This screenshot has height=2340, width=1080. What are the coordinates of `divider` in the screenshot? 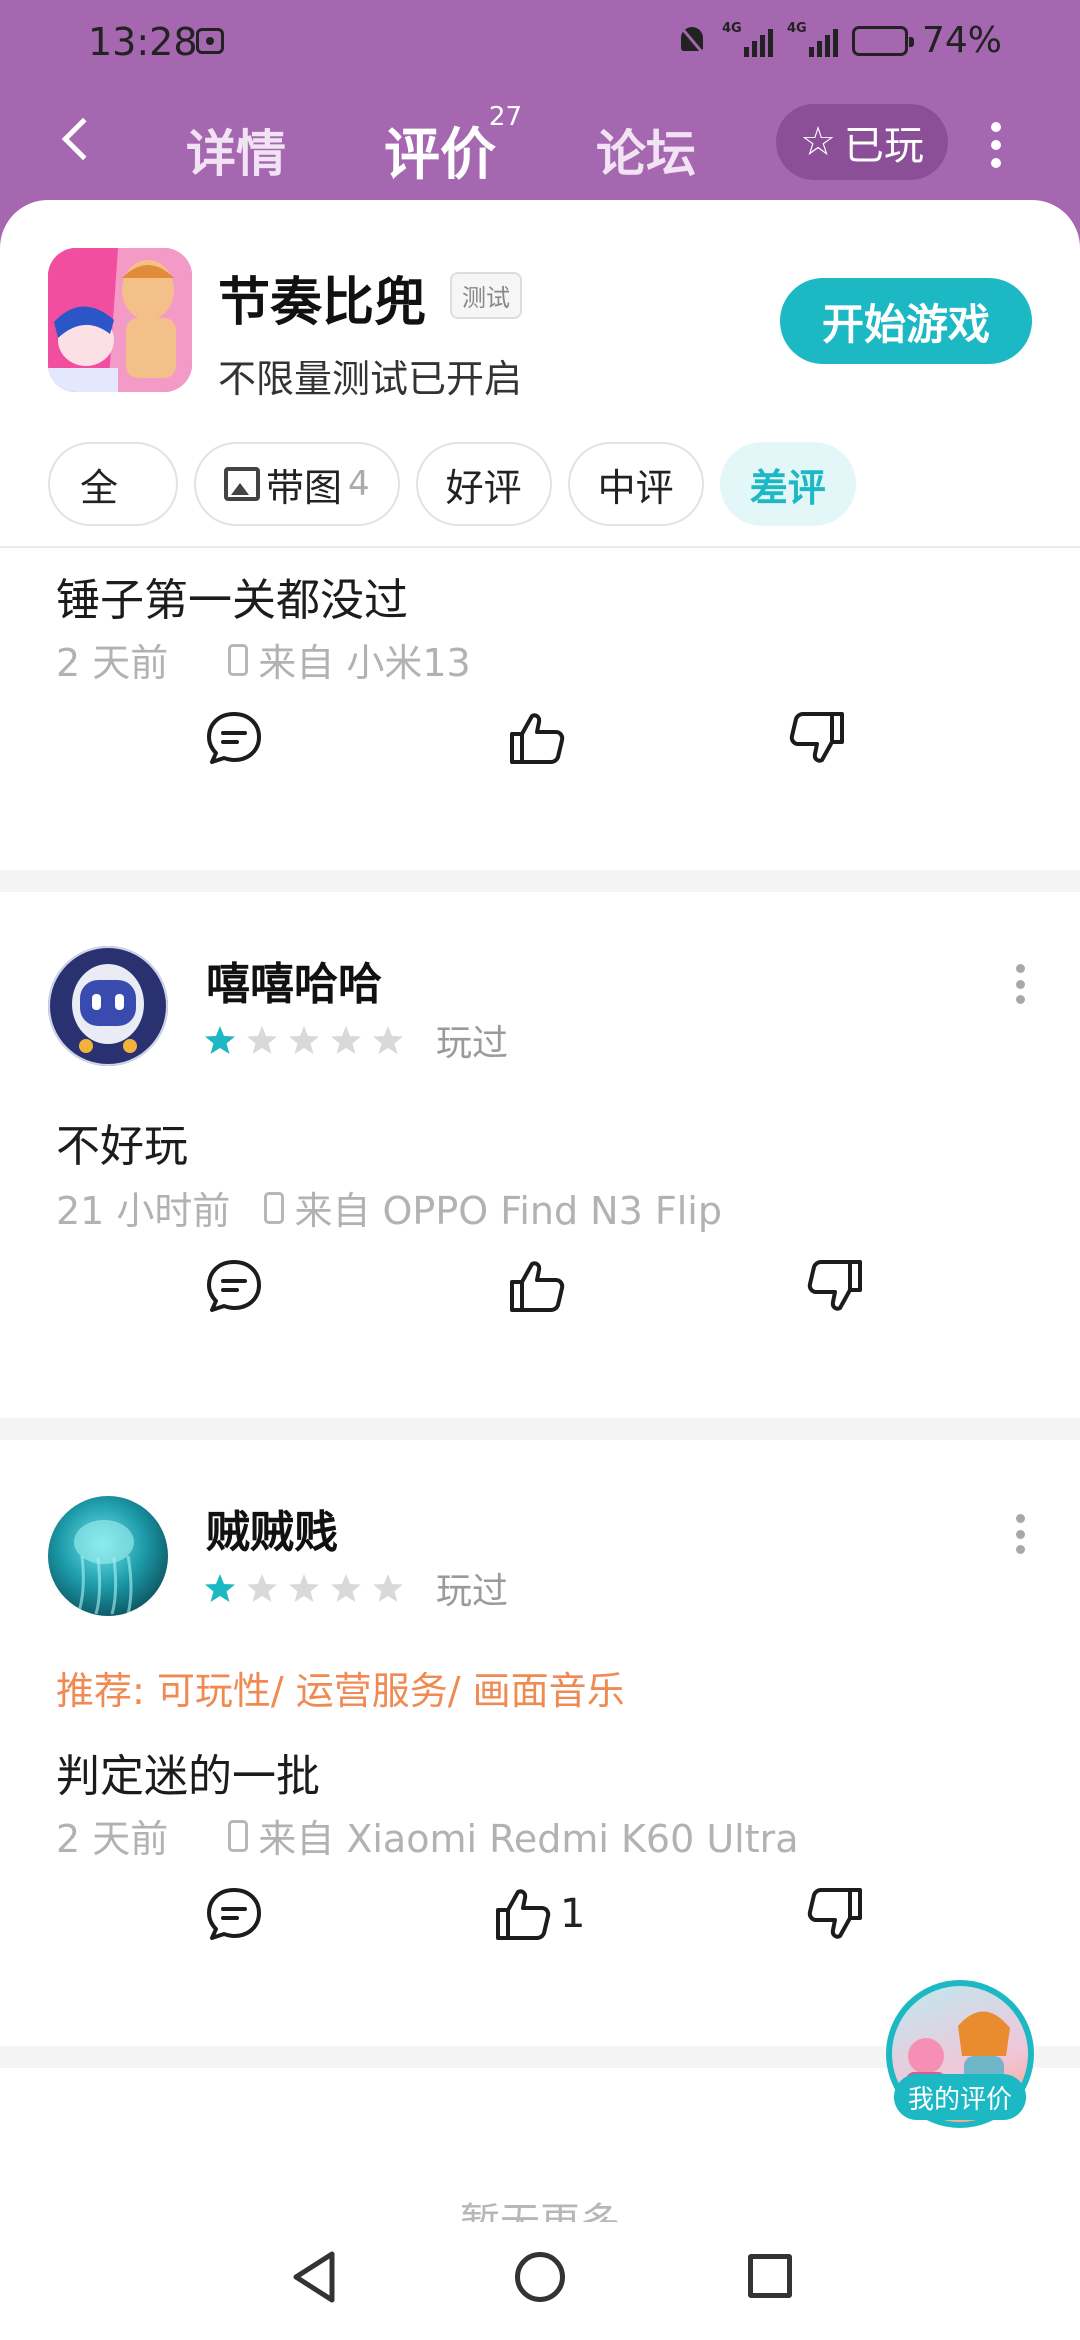 It's located at (540, 547).